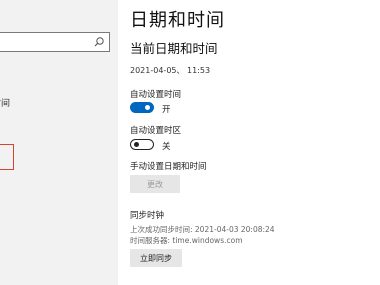 This screenshot has width=380, height=285. Describe the element at coordinates (156, 95) in the screenshot. I see `auto-time-label: 自动设置时间` at that location.